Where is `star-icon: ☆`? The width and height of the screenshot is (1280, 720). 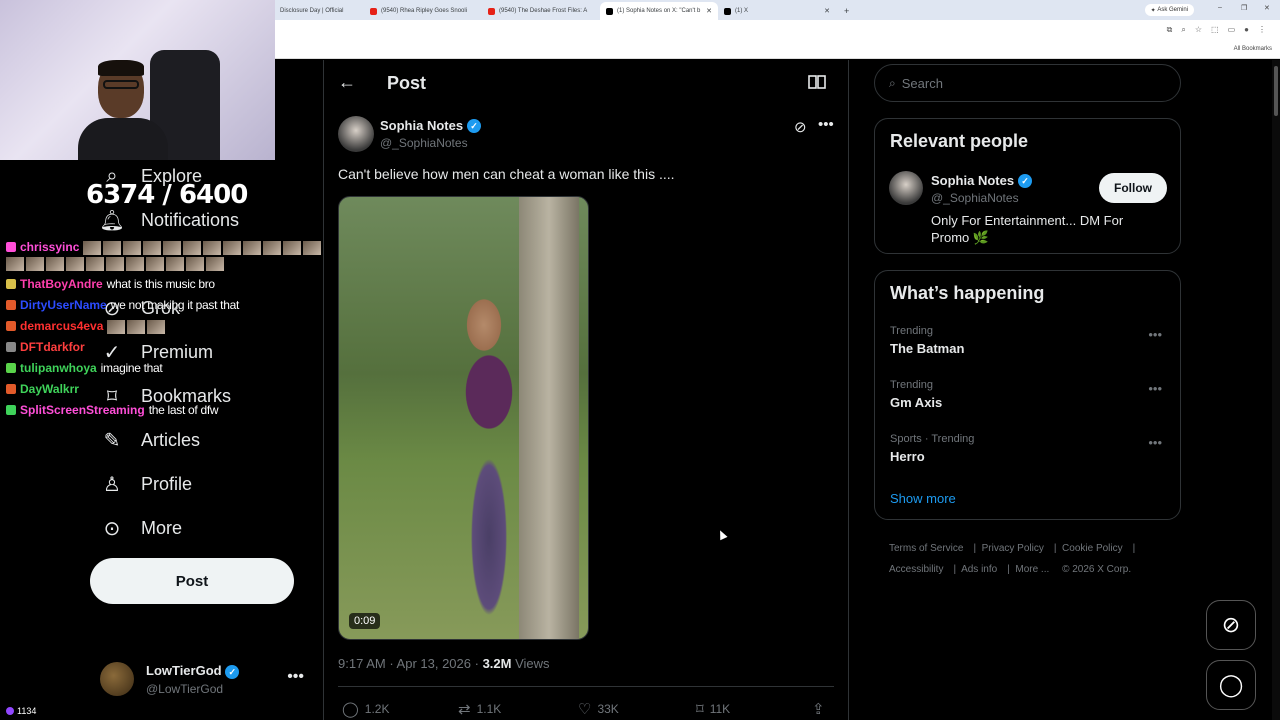
star-icon: ☆ is located at coordinates (1198, 30).